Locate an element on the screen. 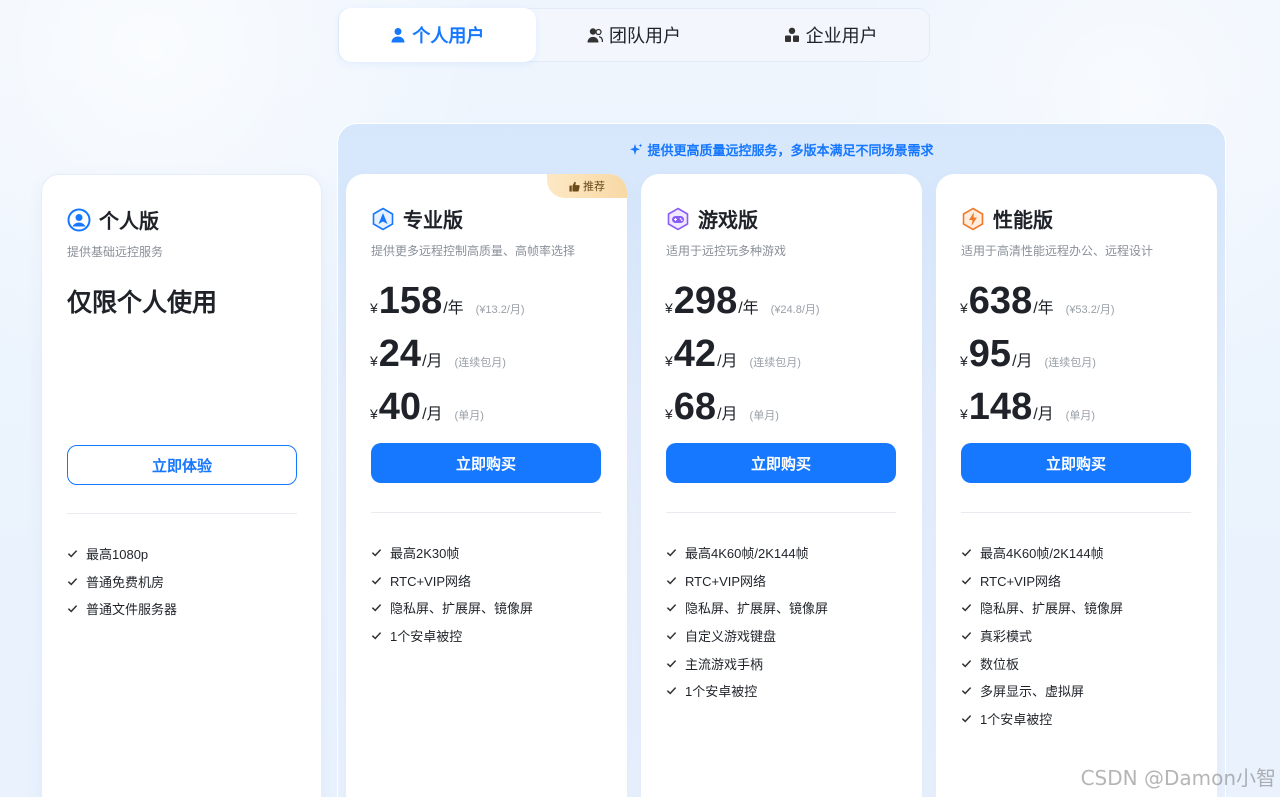  feature-item: 自定义游戏键盘 is located at coordinates (747, 636).